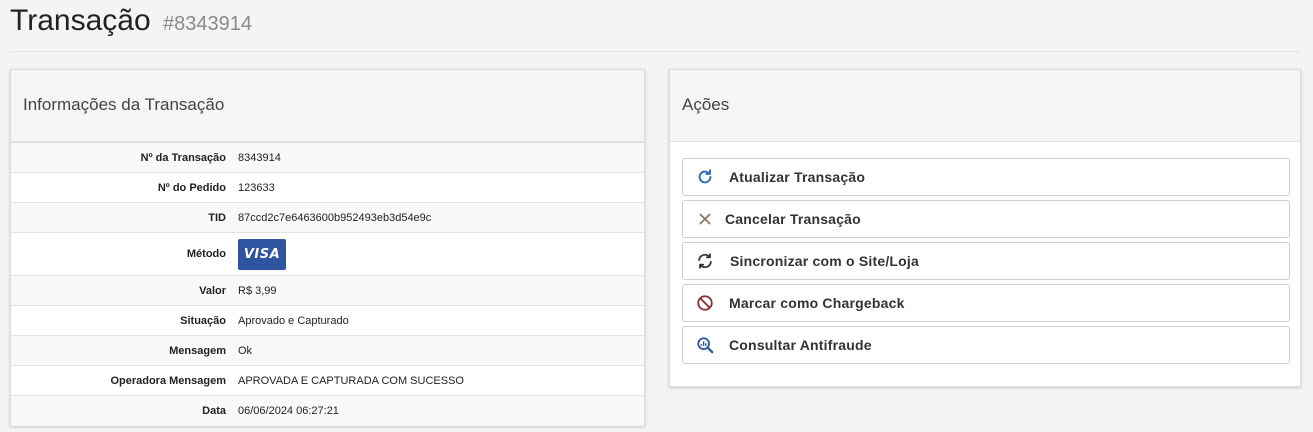 This screenshot has height=432, width=1313. I want to click on refresh-transaction-button: Atualizar Transação, so click(986, 177).